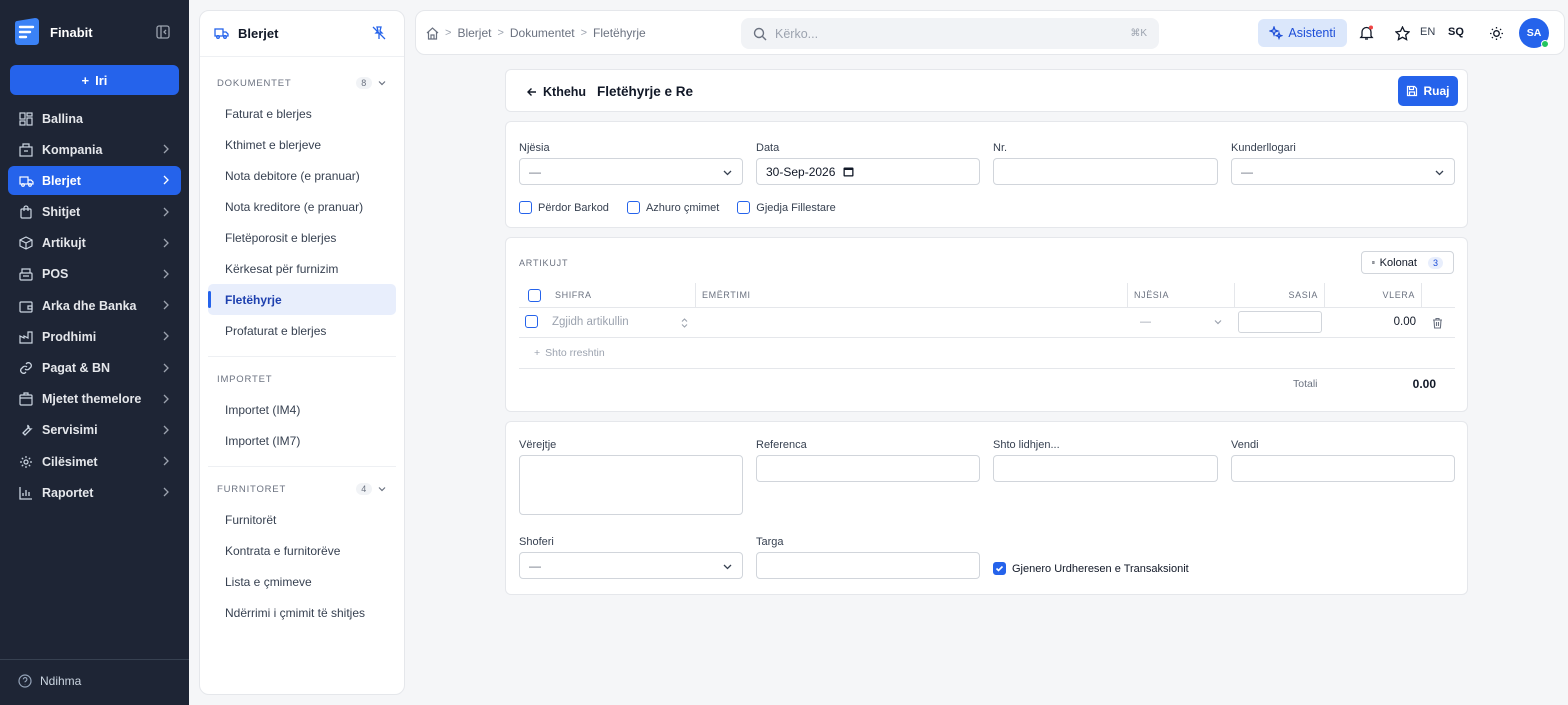 Image resolution: width=1568 pixels, height=705 pixels. I want to click on breadcrumb-item: Blerjet, so click(474, 33).